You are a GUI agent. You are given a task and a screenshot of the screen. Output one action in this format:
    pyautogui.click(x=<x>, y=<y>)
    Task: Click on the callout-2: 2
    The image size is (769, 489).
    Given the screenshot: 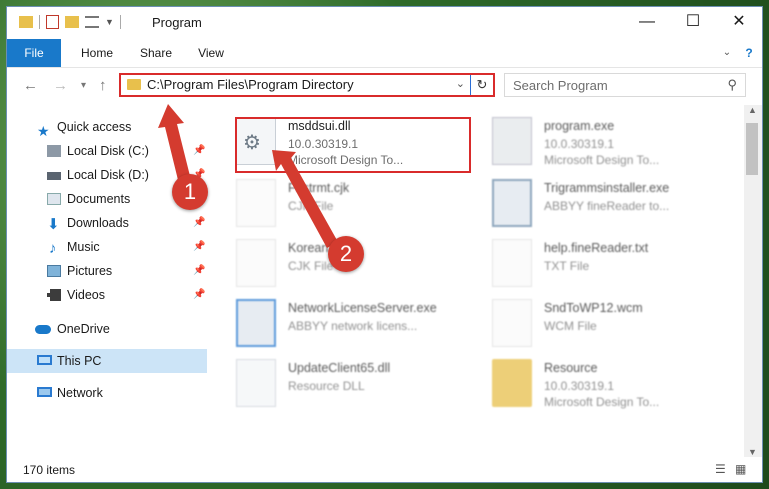 What is the action you would take?
    pyautogui.click(x=346, y=254)
    